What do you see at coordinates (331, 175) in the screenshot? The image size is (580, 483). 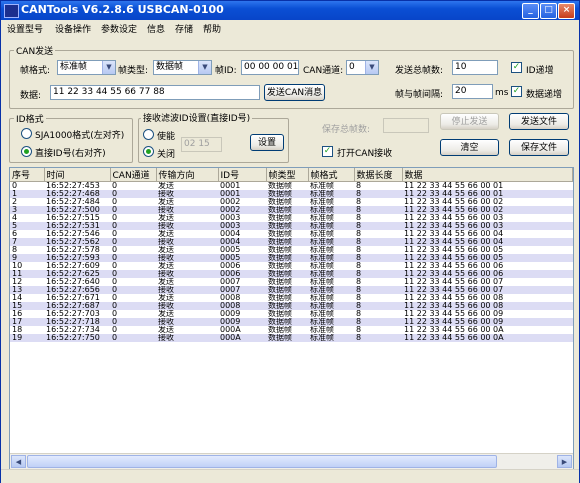 I see `column-header: 帧格式` at bounding box center [331, 175].